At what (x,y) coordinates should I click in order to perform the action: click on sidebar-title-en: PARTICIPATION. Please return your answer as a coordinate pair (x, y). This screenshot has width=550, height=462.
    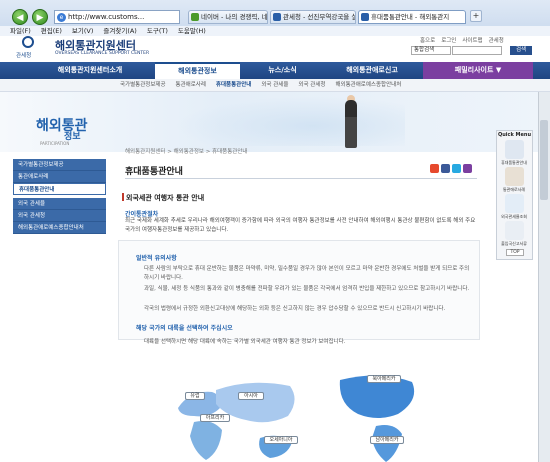
    Looking at the image, I should click on (55, 143).